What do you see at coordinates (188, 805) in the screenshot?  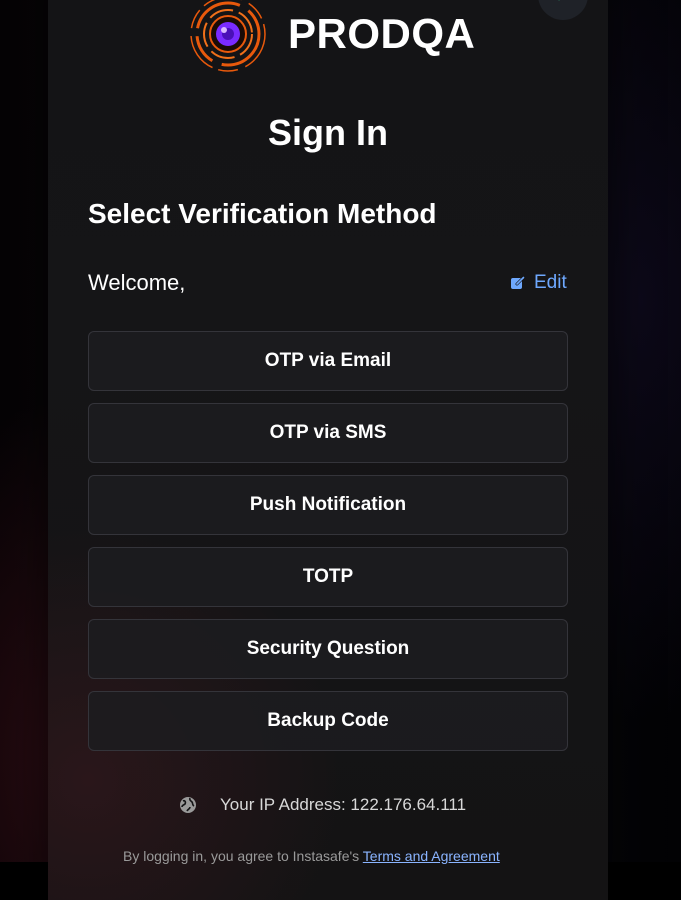 I see `globe-icon` at bounding box center [188, 805].